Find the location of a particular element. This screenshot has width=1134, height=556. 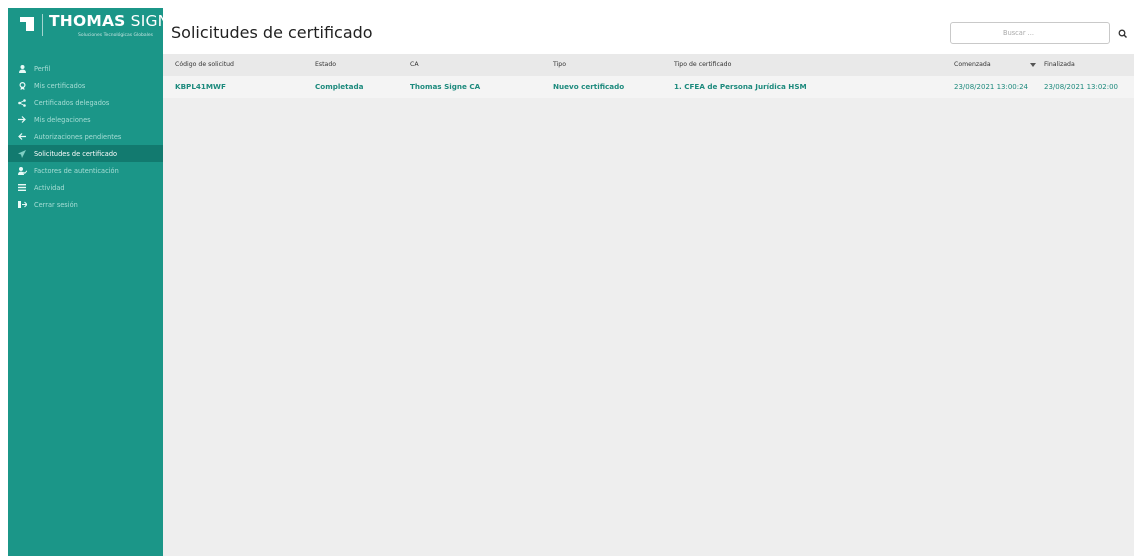

sidebar-item-cerrar-sesion: Cerrar sesión is located at coordinates (85, 204).